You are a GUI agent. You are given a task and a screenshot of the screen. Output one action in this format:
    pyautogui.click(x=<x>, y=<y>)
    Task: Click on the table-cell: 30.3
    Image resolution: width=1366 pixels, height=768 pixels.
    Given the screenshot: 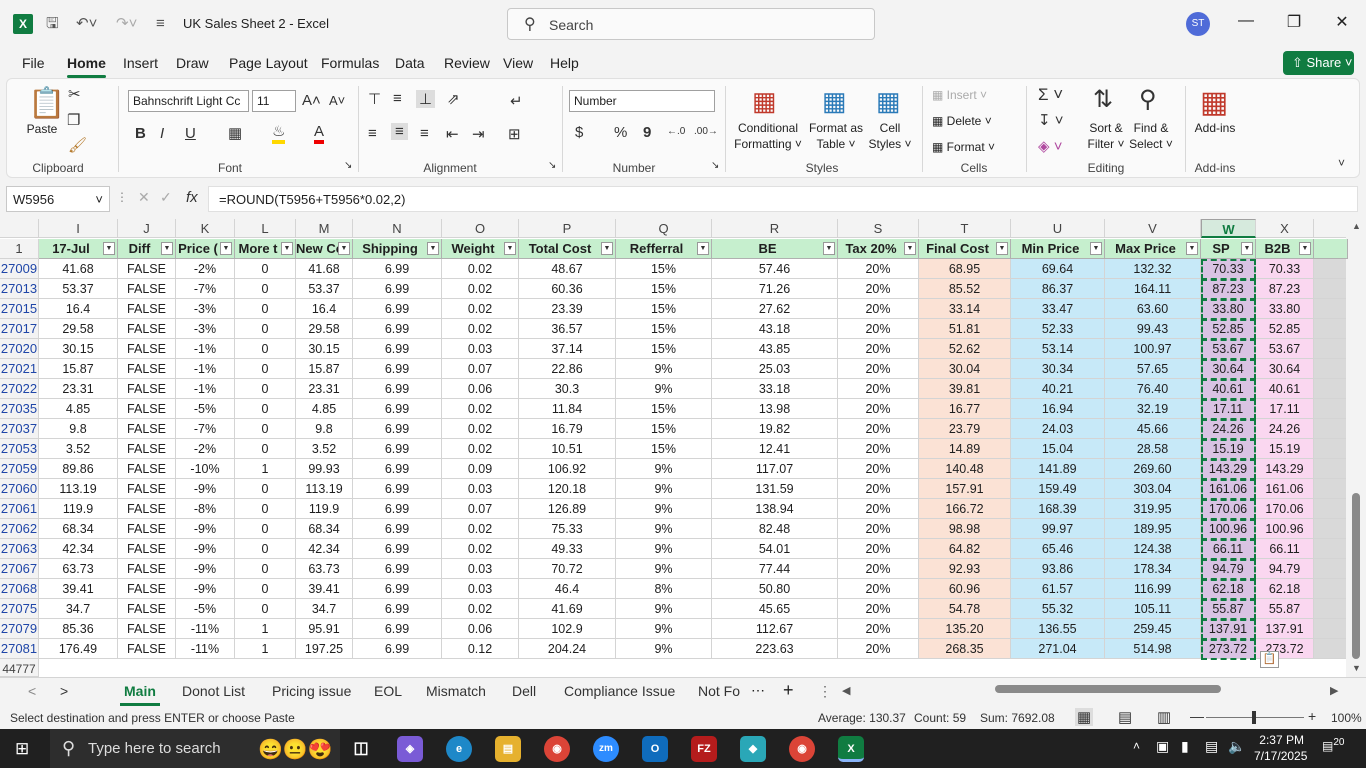 What is the action you would take?
    pyautogui.click(x=567, y=389)
    